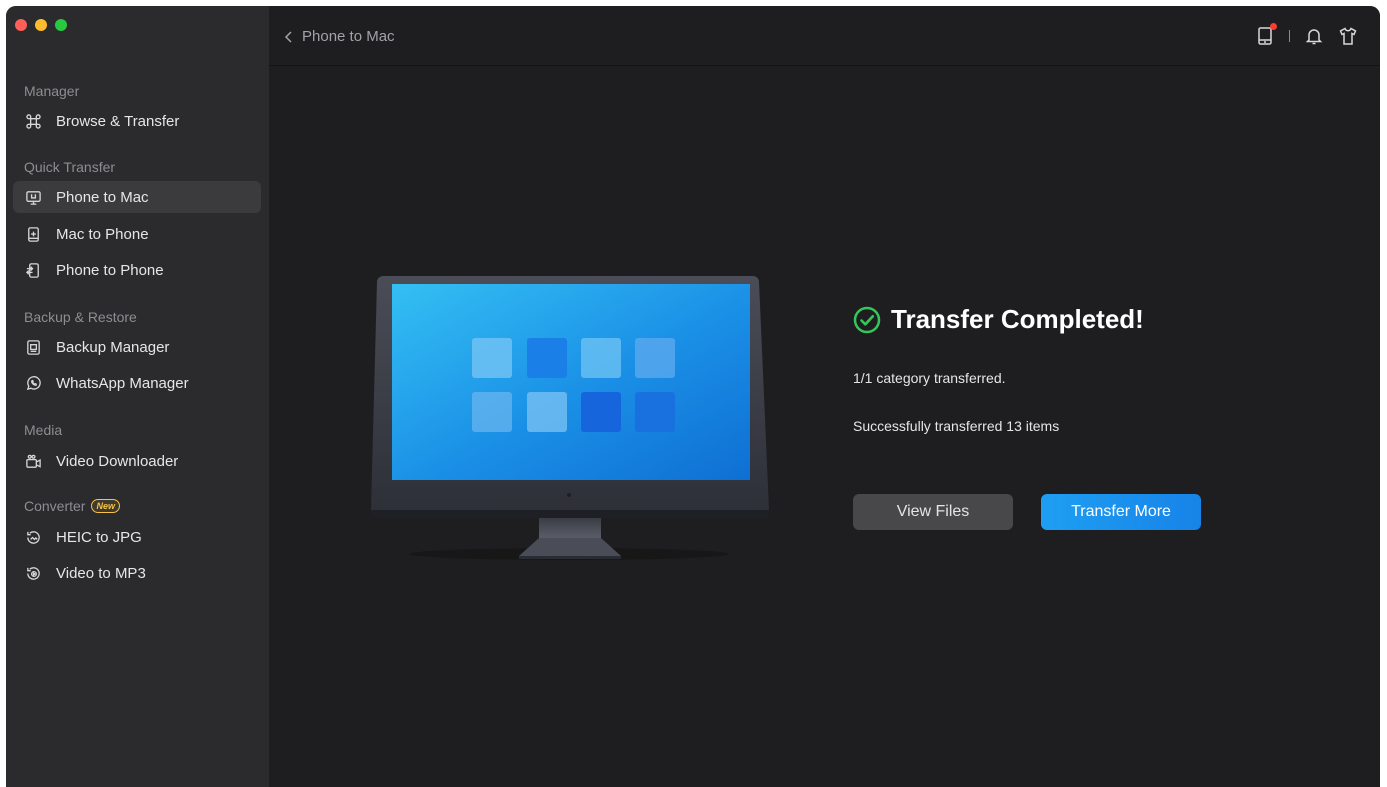  I want to click on device-icon, so click(1266, 34).